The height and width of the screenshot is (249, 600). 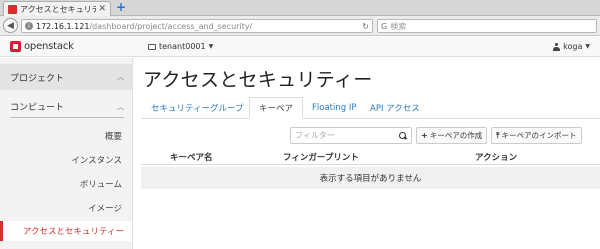 I want to click on browser-search-placeholder: 検索, so click(x=398, y=26).